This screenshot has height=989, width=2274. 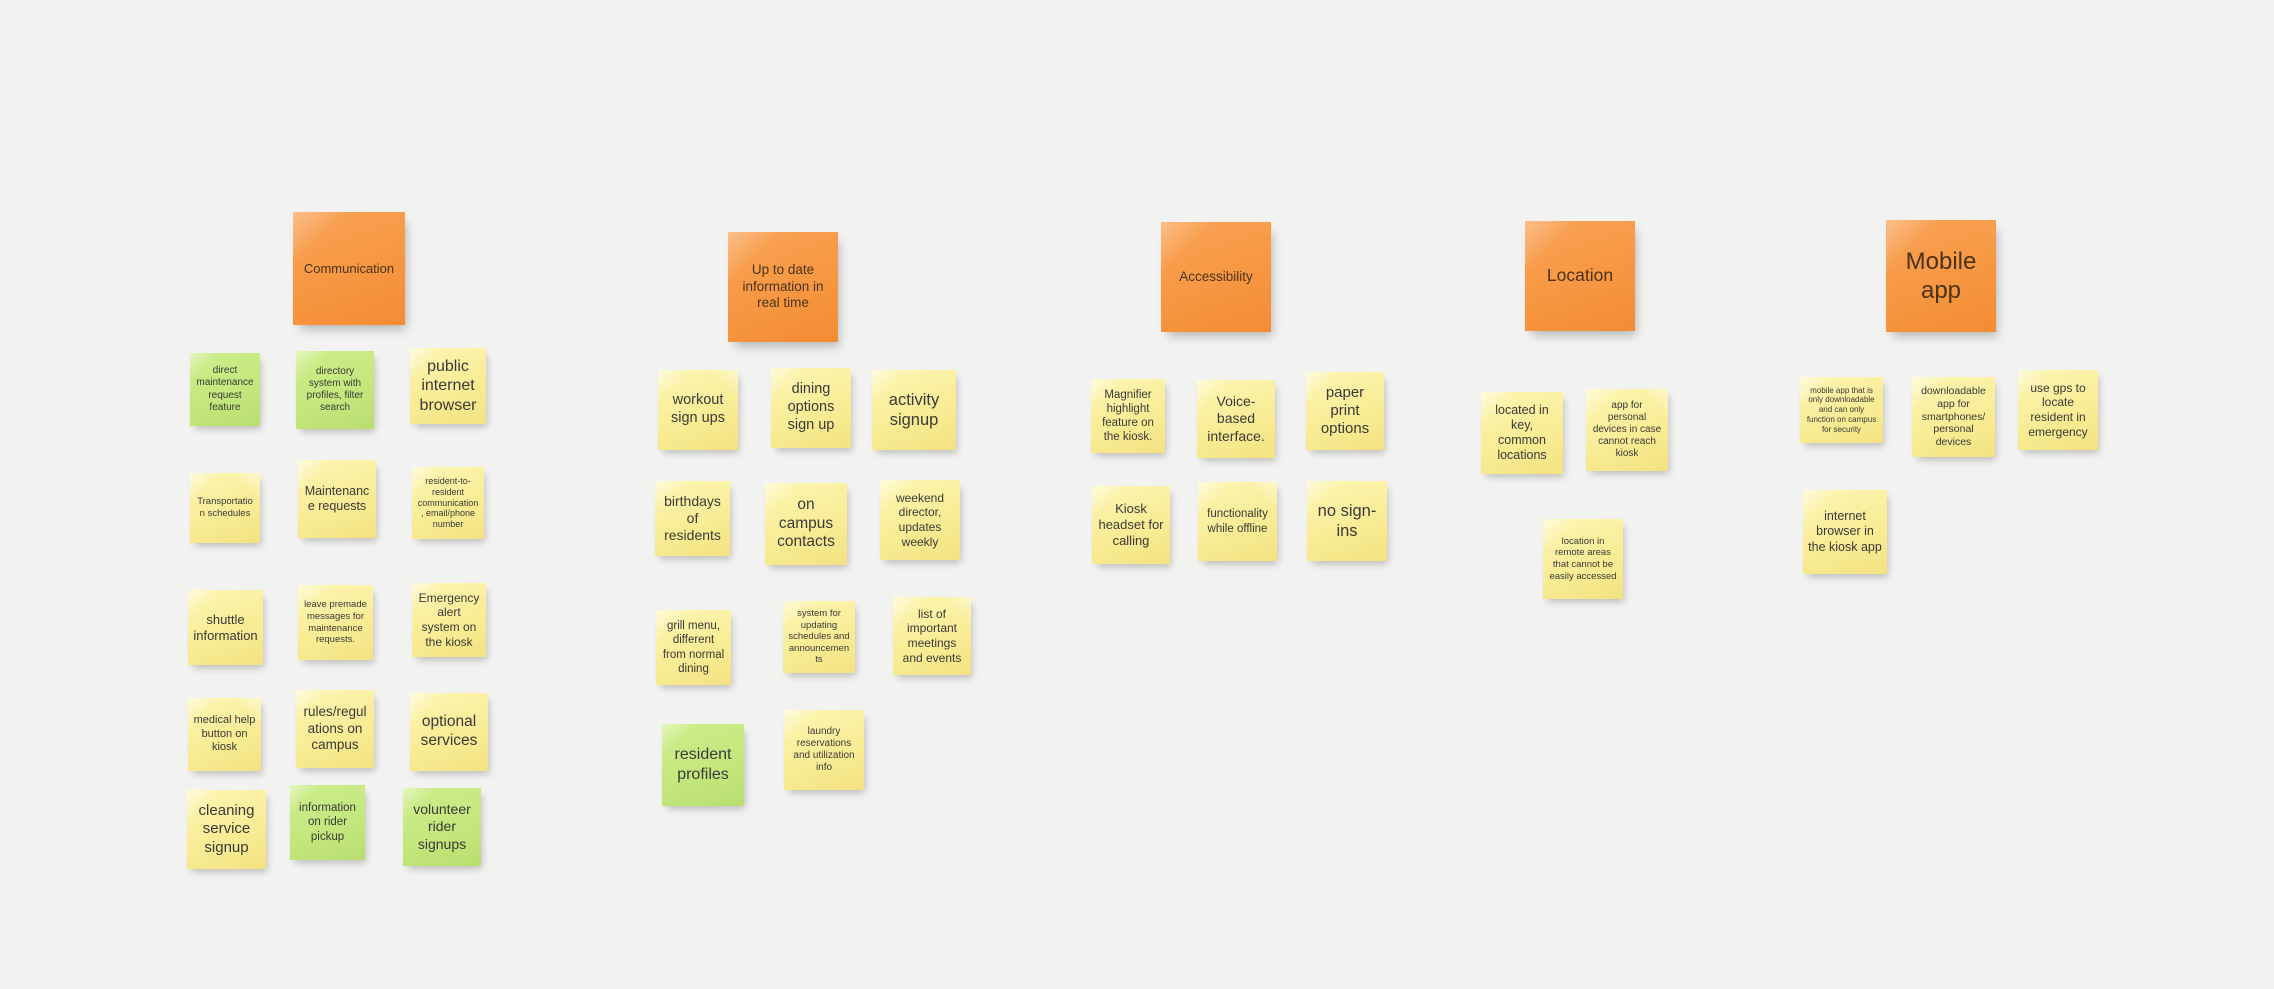 I want to click on group-header-label: Mobile app, so click(x=1941, y=275).